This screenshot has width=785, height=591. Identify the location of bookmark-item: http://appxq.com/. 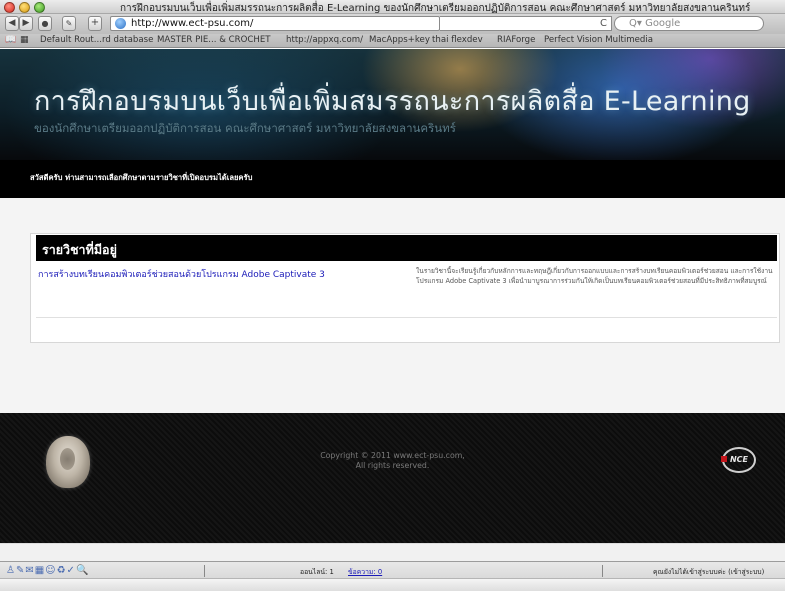
(324, 40).